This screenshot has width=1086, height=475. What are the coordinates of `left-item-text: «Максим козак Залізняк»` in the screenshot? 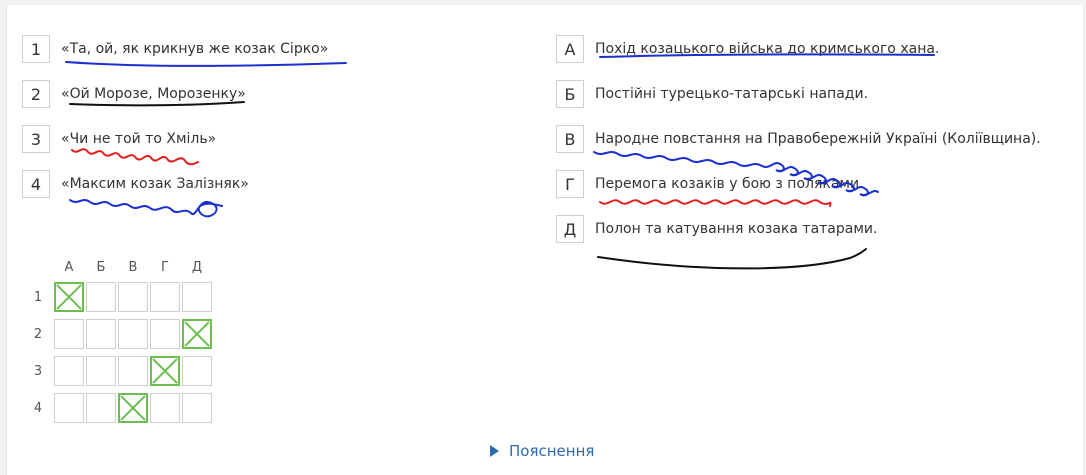 It's located at (155, 184).